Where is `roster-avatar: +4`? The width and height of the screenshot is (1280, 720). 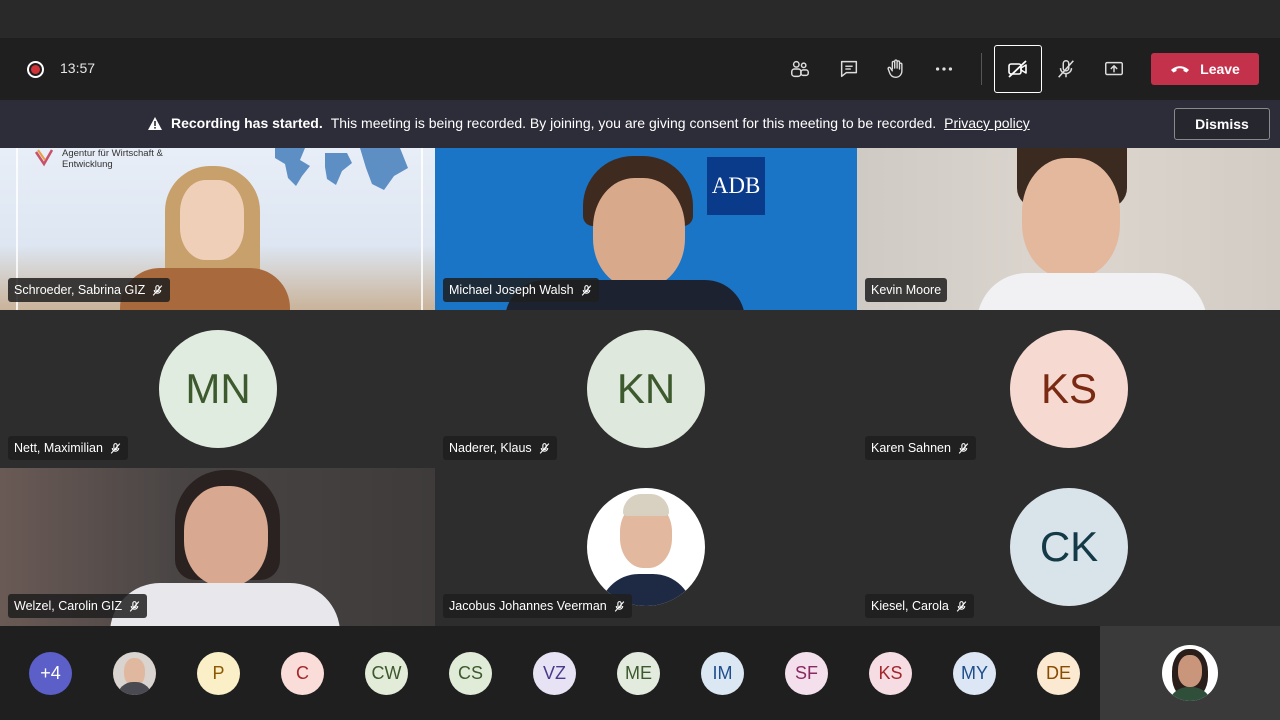
roster-avatar: +4 is located at coordinates (50, 673).